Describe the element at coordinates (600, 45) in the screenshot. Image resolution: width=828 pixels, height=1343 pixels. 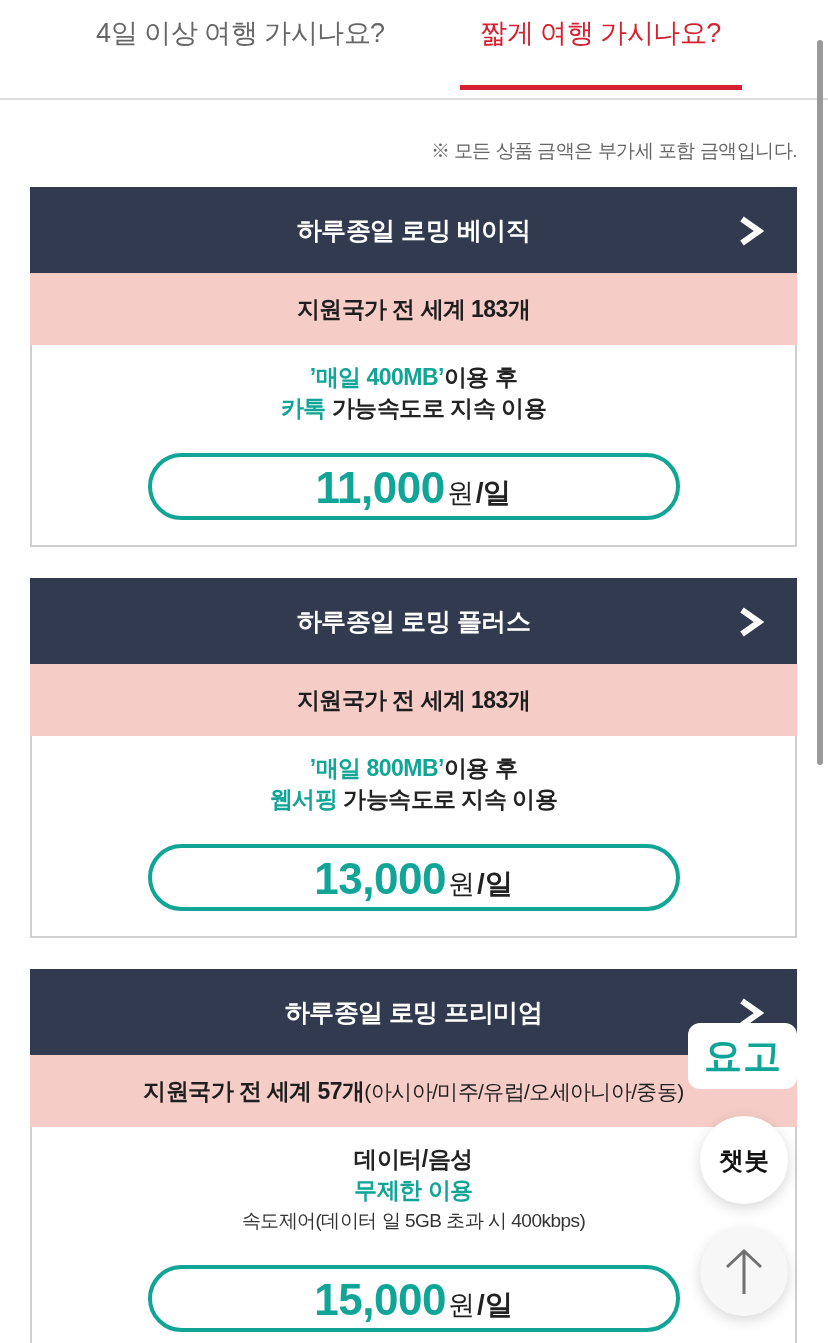
I see `tab: 짧게 여행 가시나요?` at that location.